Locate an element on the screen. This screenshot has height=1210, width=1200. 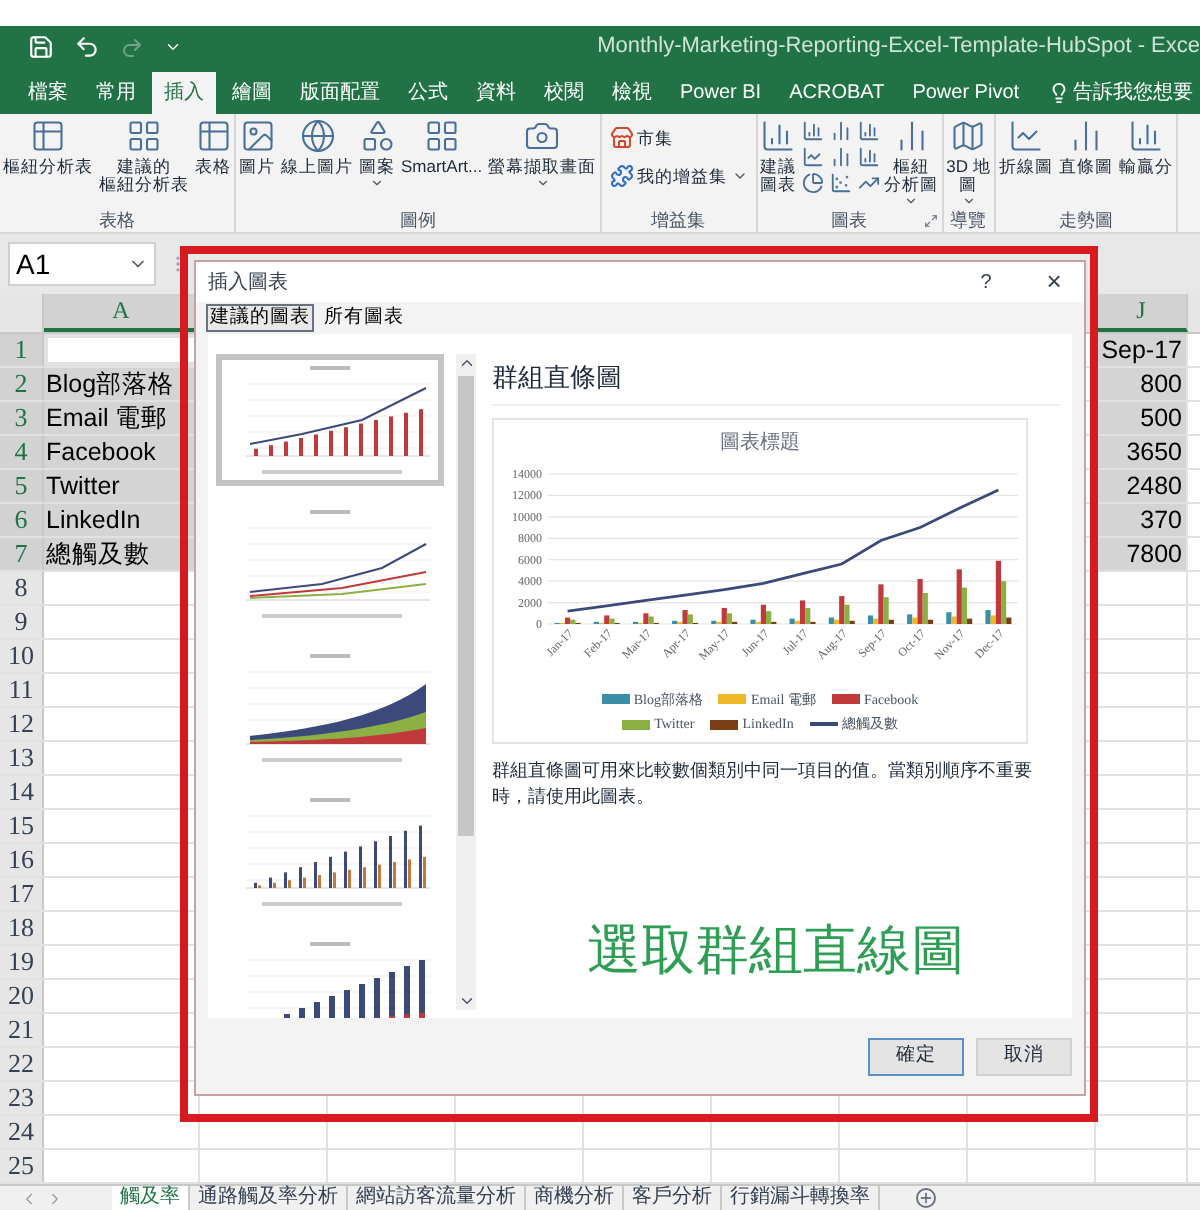
sheet-tab: 客戶分析 is located at coordinates (673, 1198).